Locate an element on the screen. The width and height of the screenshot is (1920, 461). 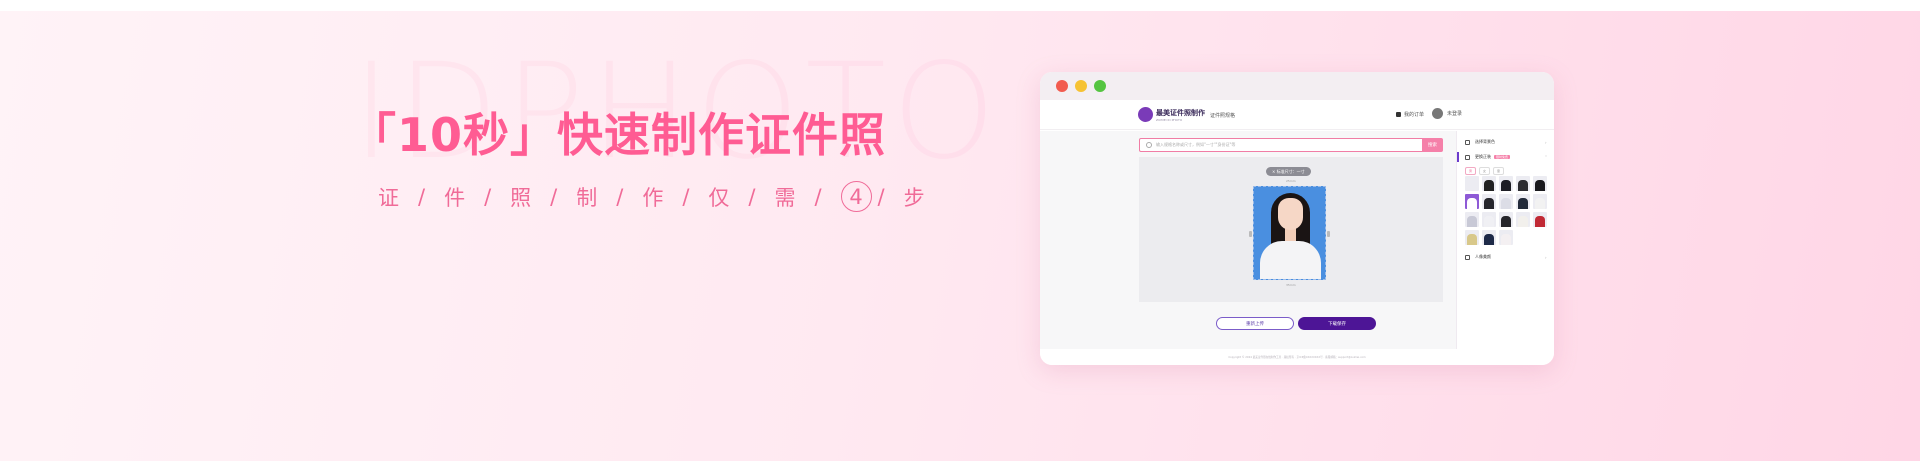
avatar is located at coordinates (1437, 113).